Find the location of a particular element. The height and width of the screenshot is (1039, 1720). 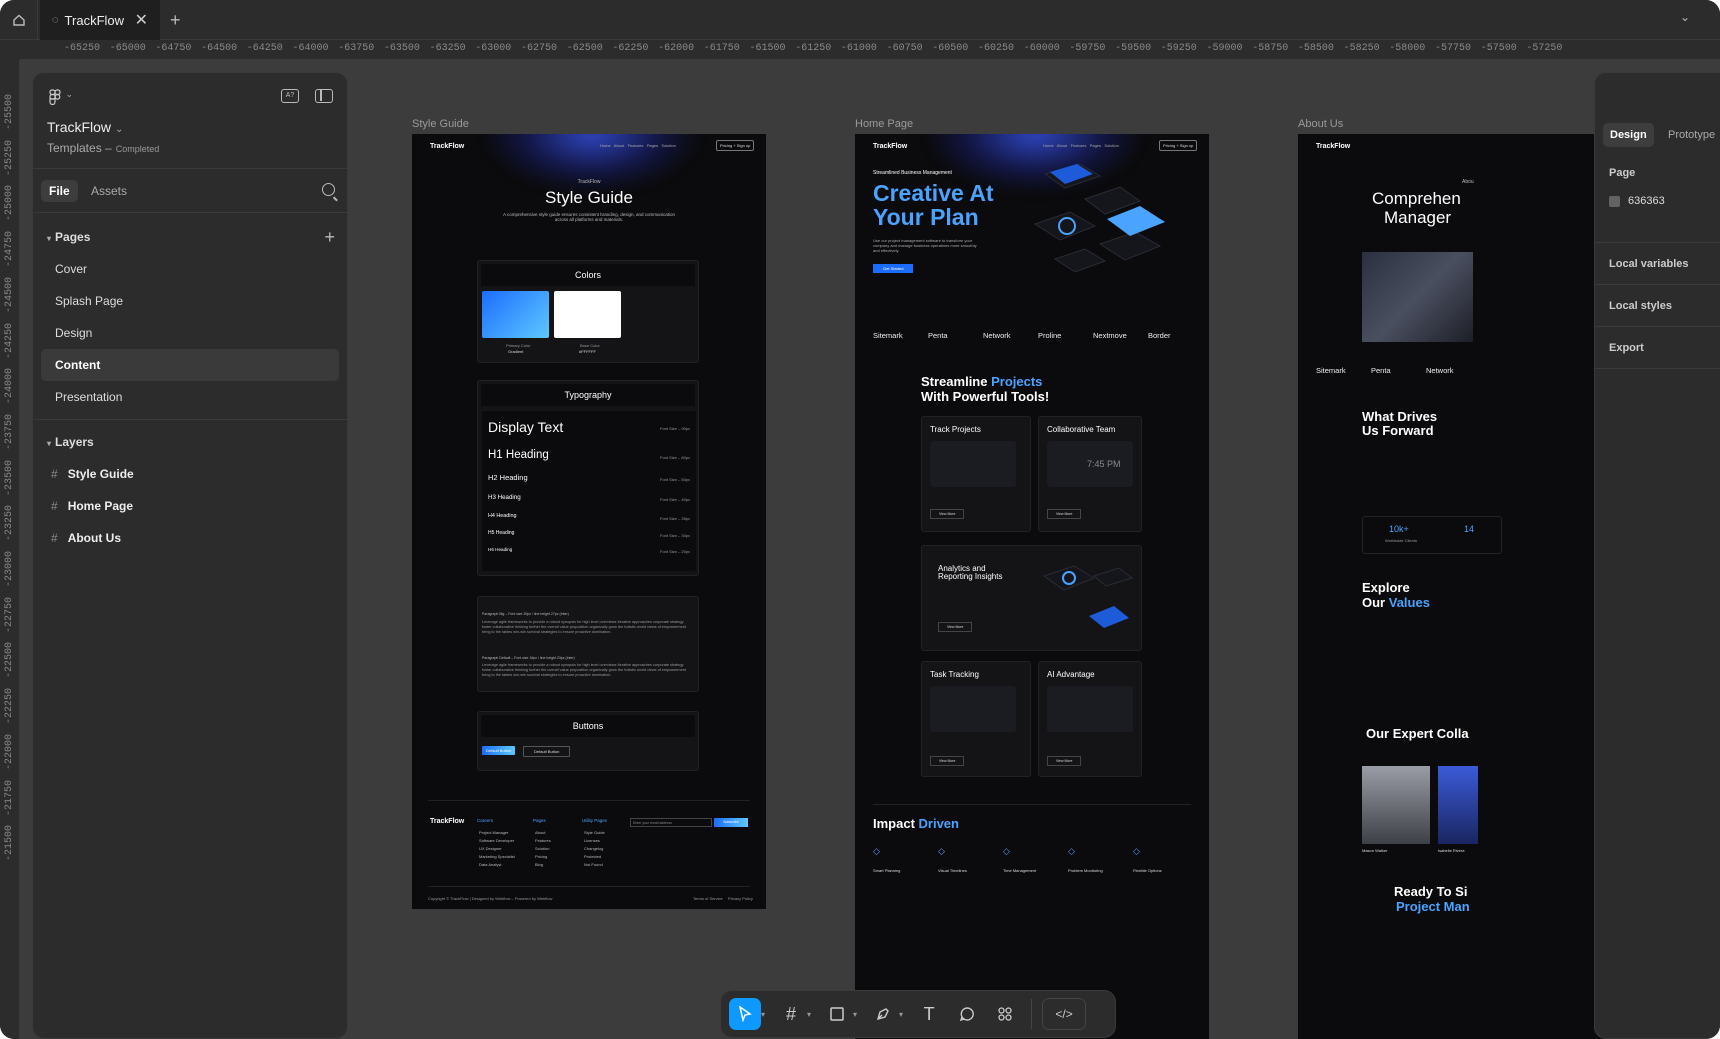

pages-header: ▾ Pages + is located at coordinates (190, 237).